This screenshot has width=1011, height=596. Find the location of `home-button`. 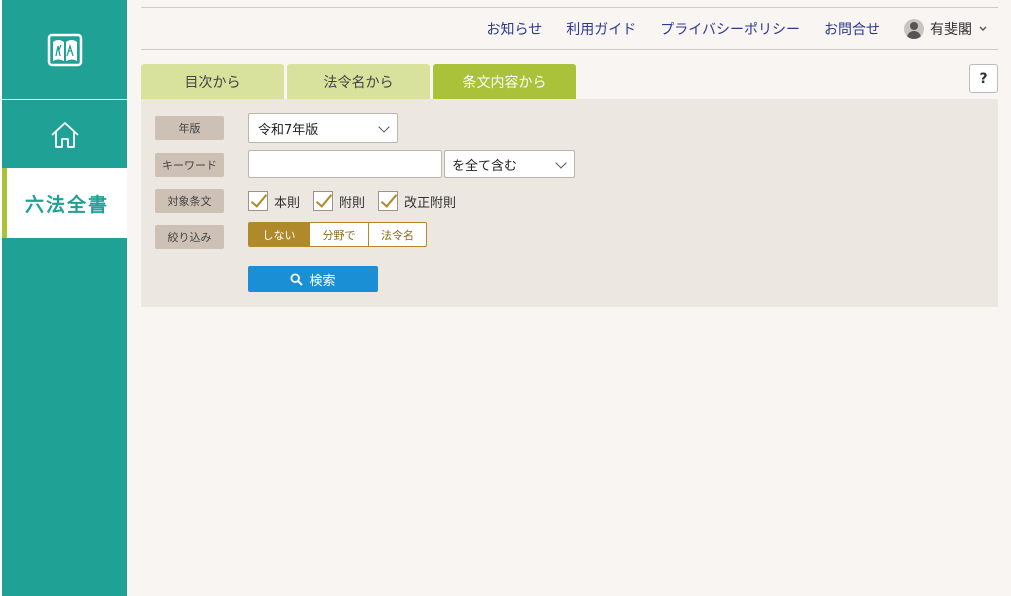

home-button is located at coordinates (64, 134).